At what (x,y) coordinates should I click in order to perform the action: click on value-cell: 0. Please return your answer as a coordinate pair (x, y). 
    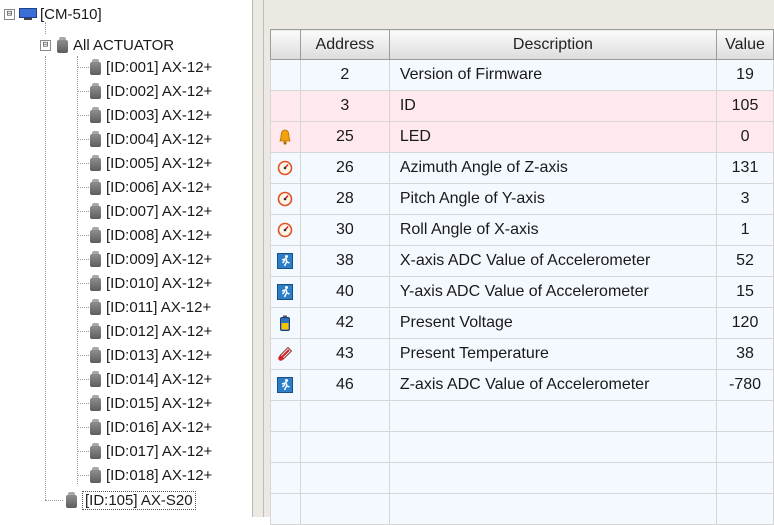
    Looking at the image, I should click on (745, 137).